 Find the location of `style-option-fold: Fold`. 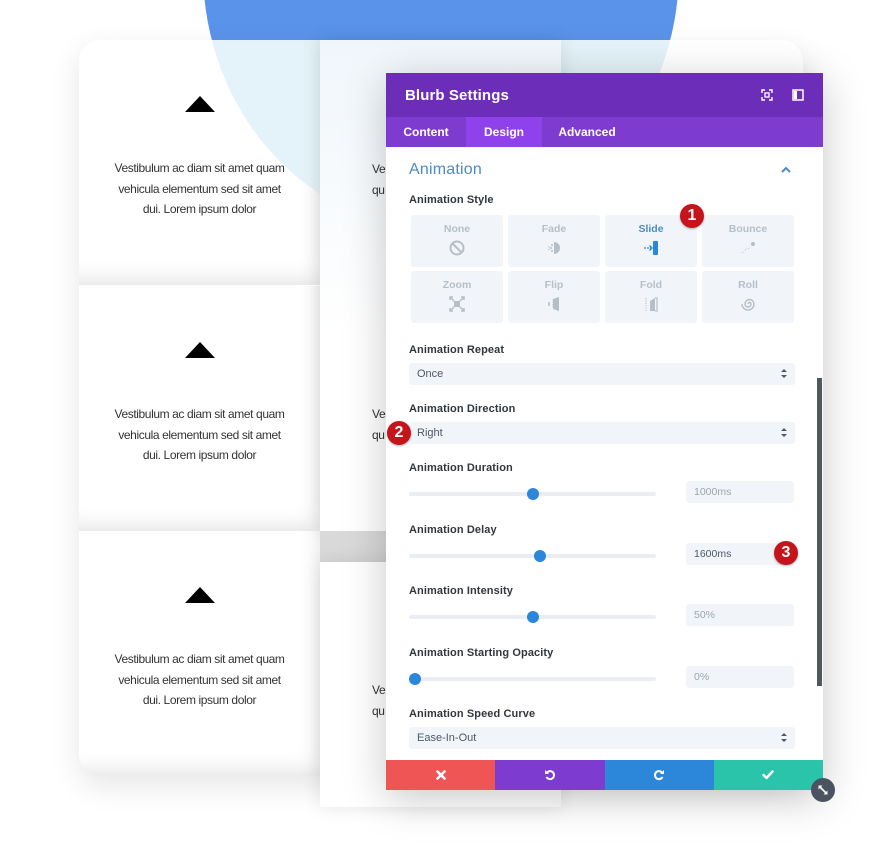

style-option-fold: Fold is located at coordinates (651, 297).